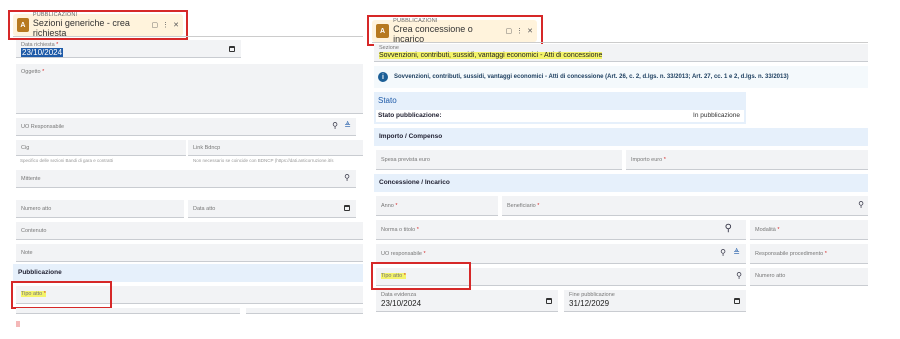 Image resolution: width=900 pixels, height=339 pixels. I want to click on importo-title: Importo / Compenso, so click(411, 136).